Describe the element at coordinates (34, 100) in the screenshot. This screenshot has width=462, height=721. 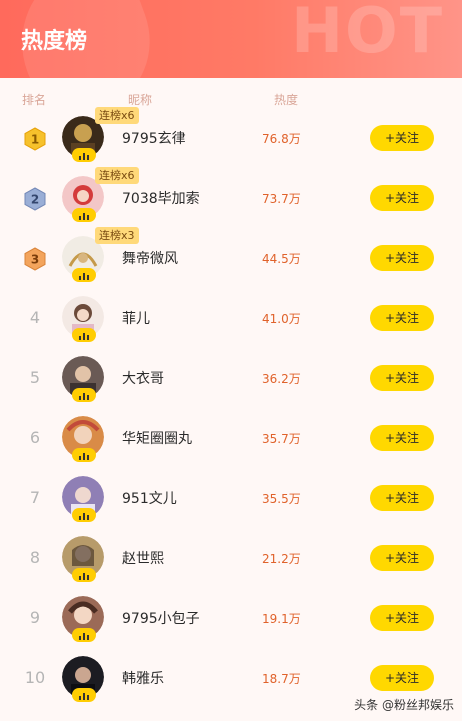
I see `column-header-rank: 排名` at that location.